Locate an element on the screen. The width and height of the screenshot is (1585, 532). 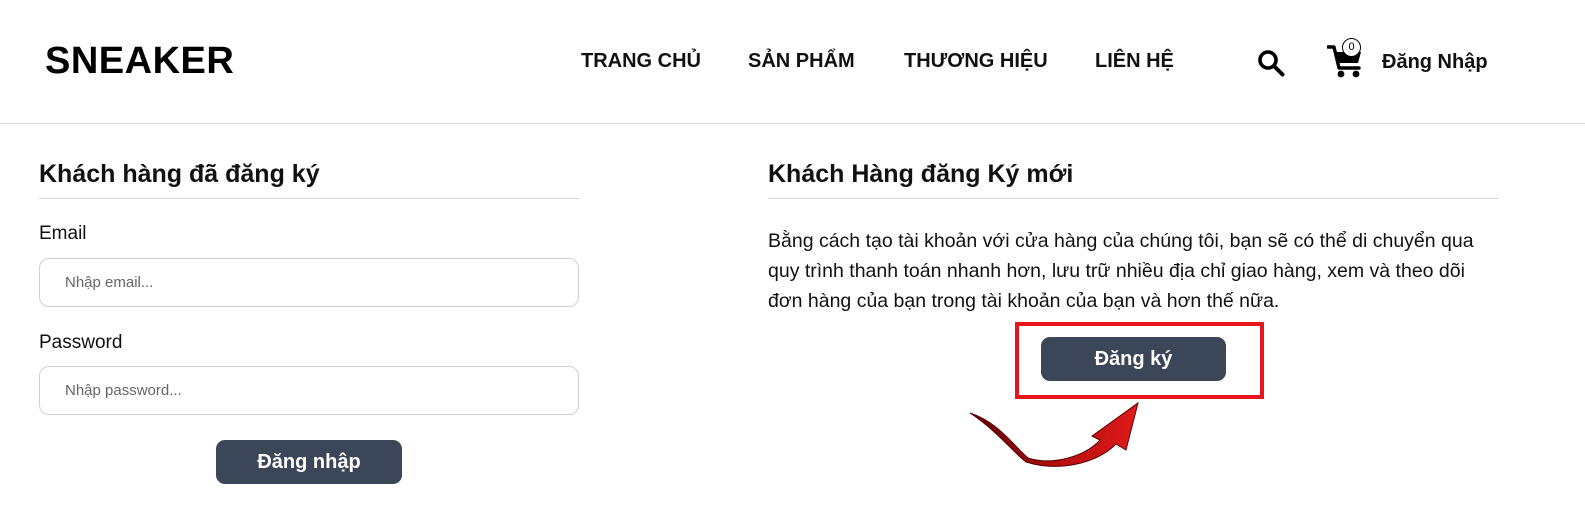
login-title: Khách hàng đã đăng ký is located at coordinates (309, 179).